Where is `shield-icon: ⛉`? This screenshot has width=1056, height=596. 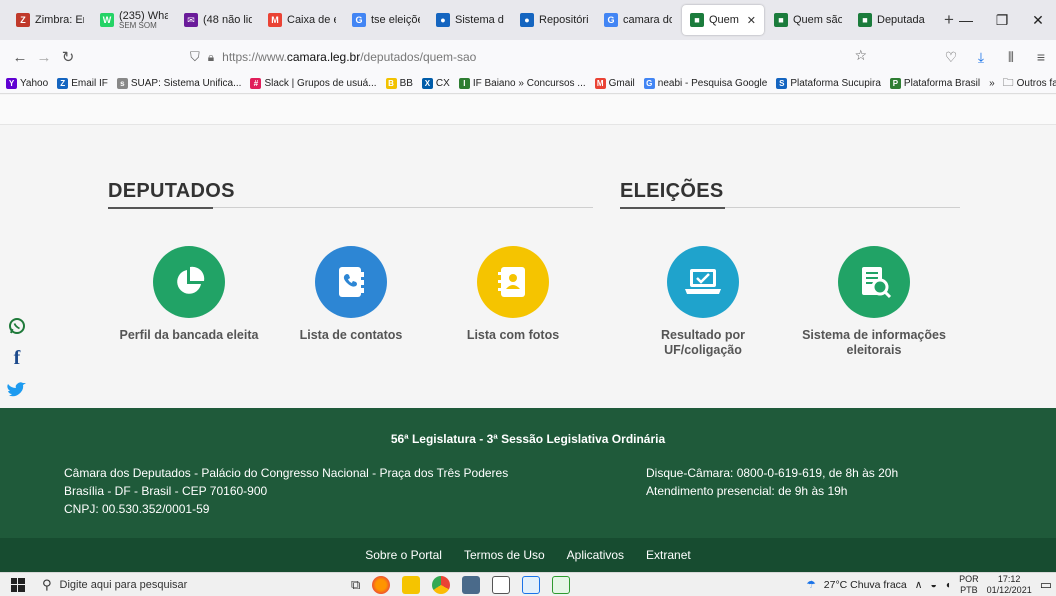
shield-icon: ⛉ is located at coordinates (195, 57).